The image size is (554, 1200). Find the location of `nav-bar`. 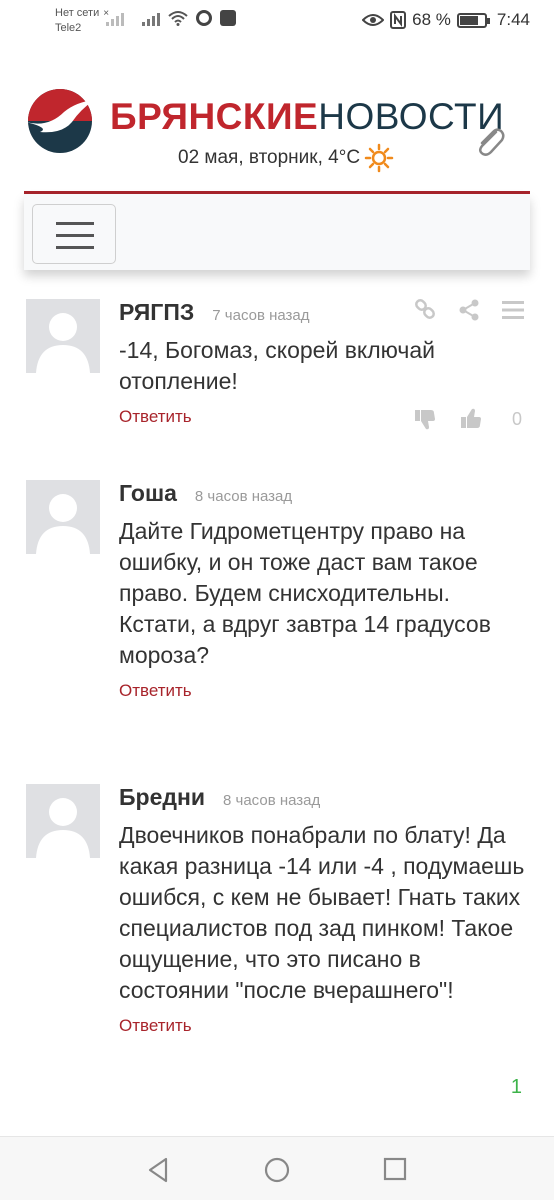

nav-bar is located at coordinates (277, 232).